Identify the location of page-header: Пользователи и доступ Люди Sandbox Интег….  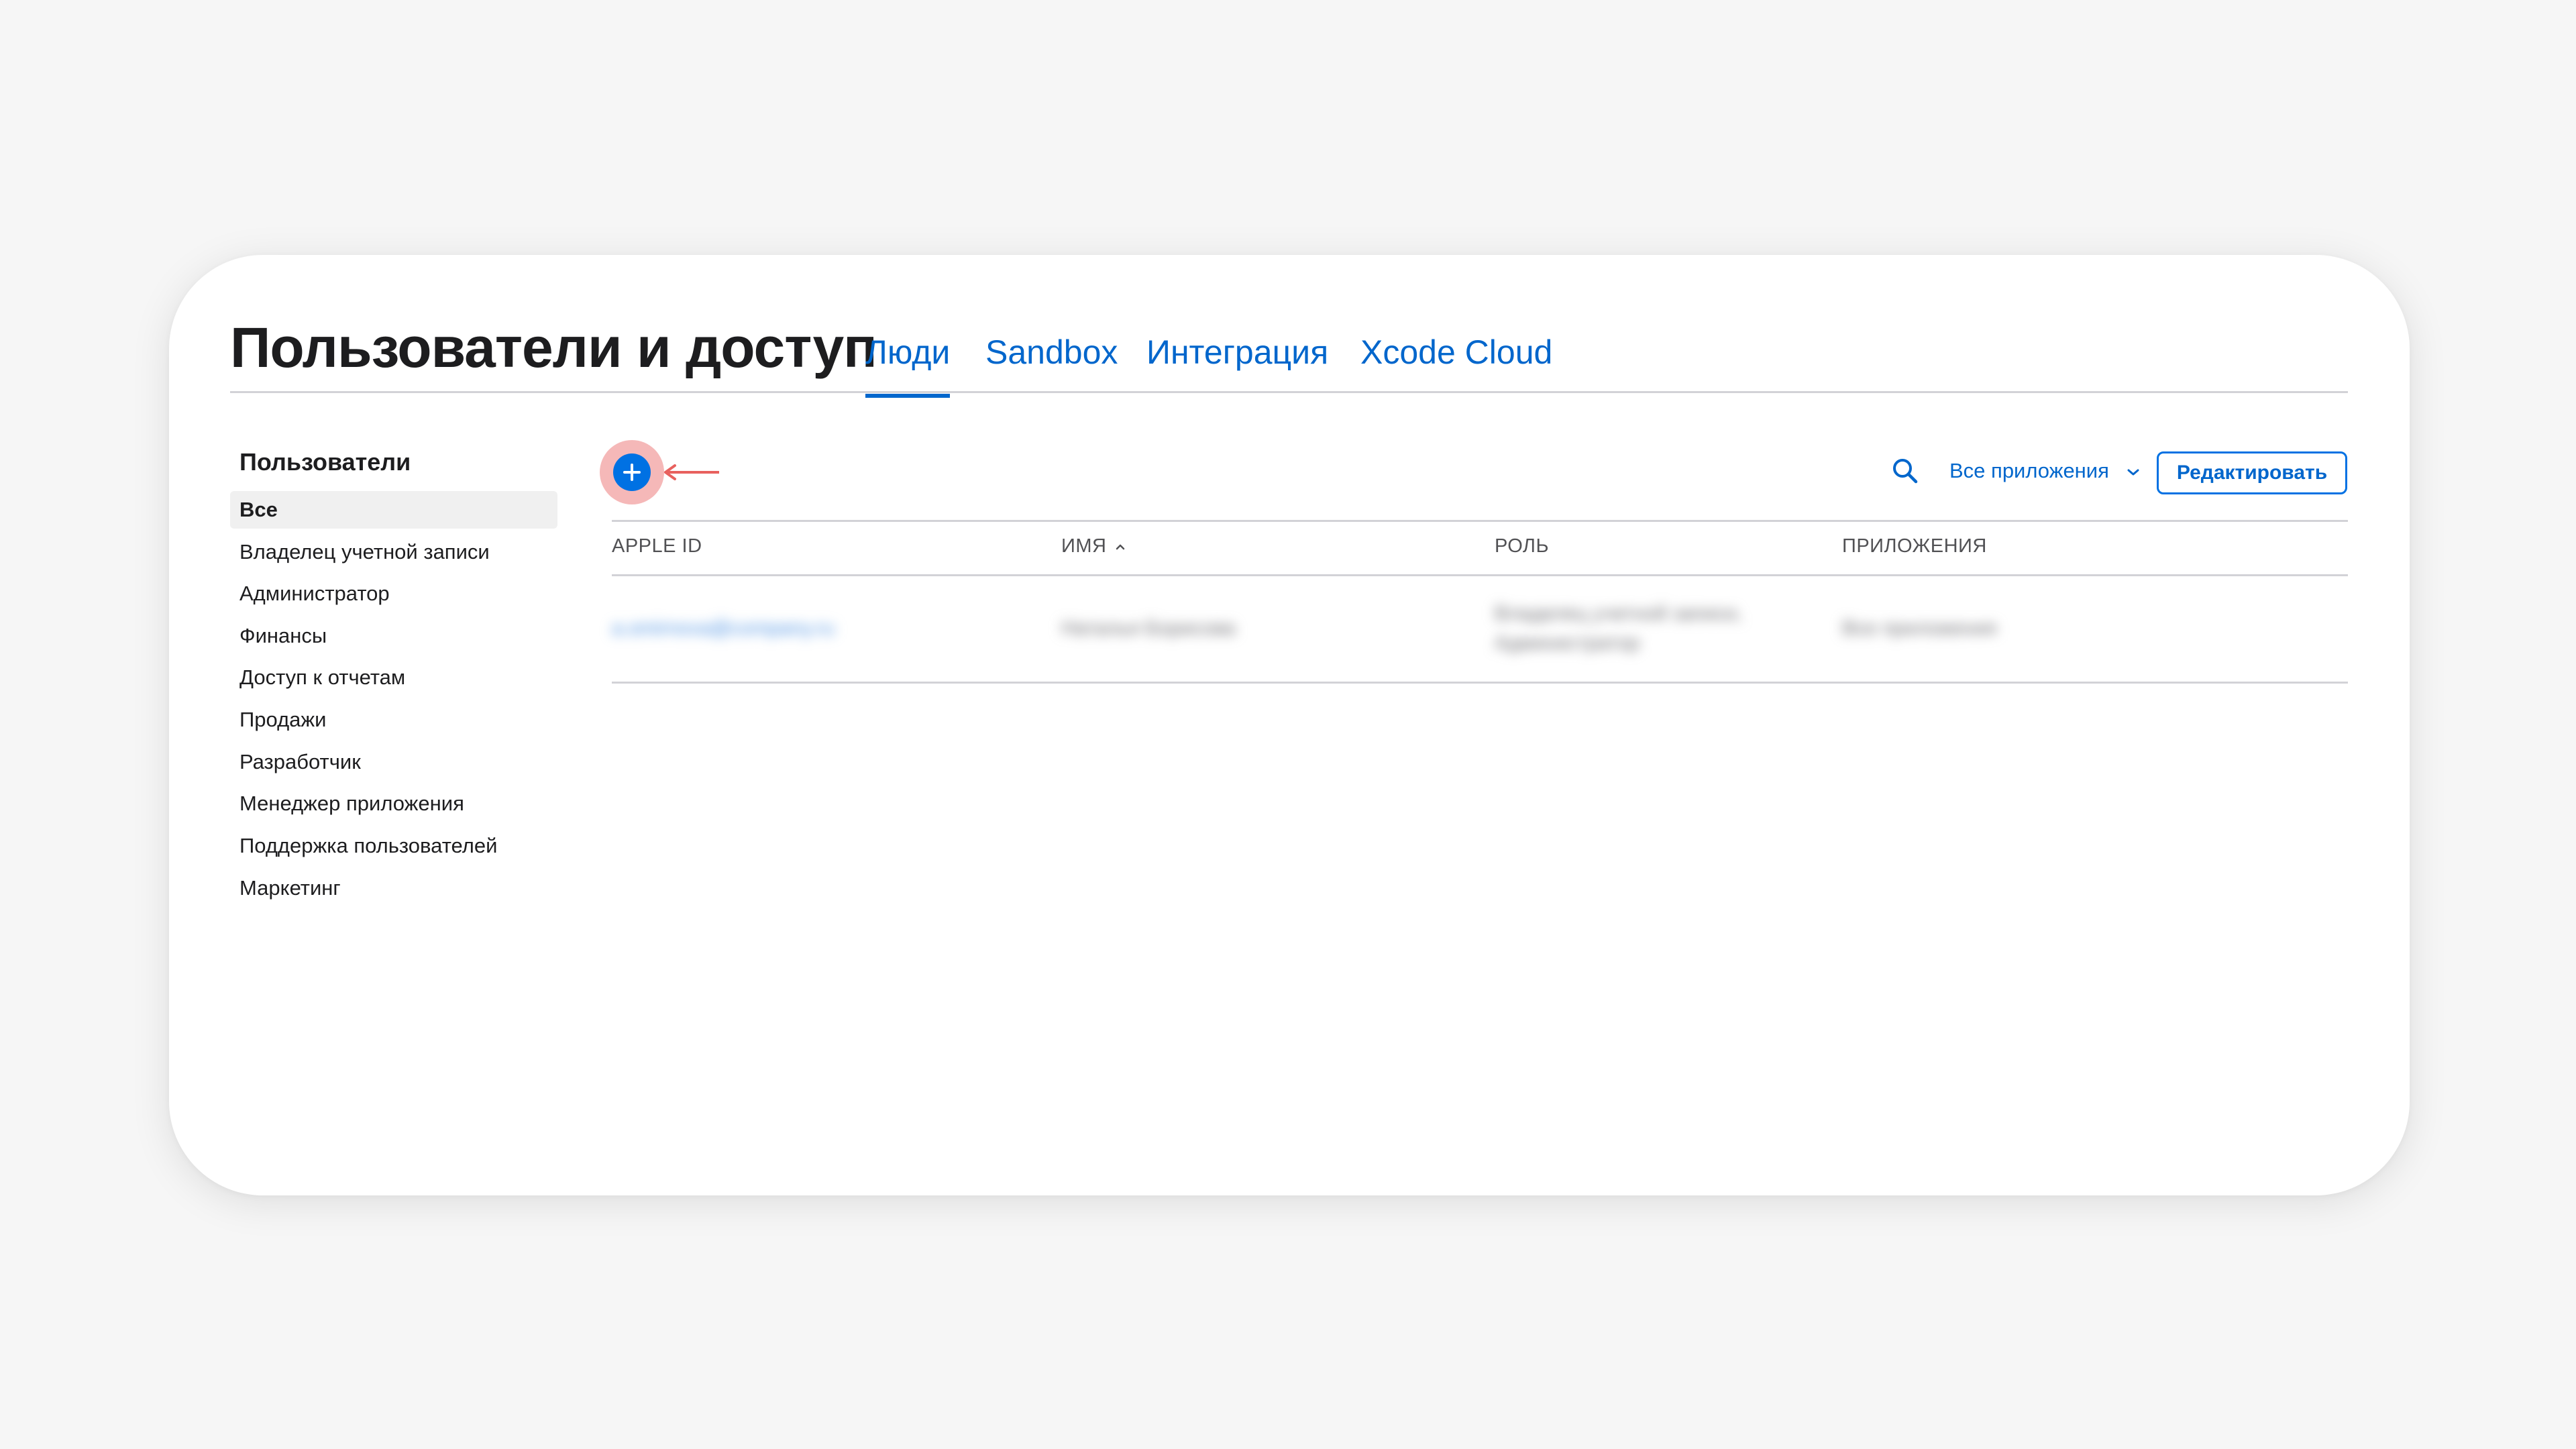
(1289, 346).